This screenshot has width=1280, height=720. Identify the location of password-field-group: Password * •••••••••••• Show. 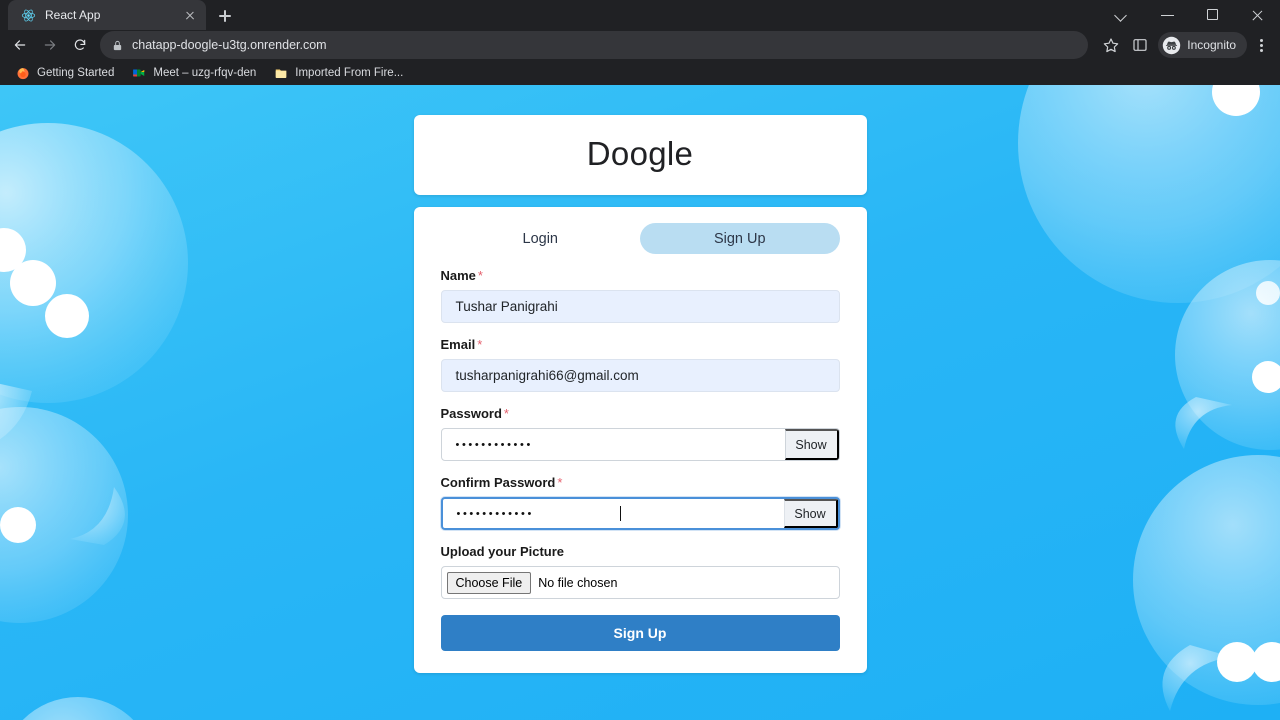
(640, 433).